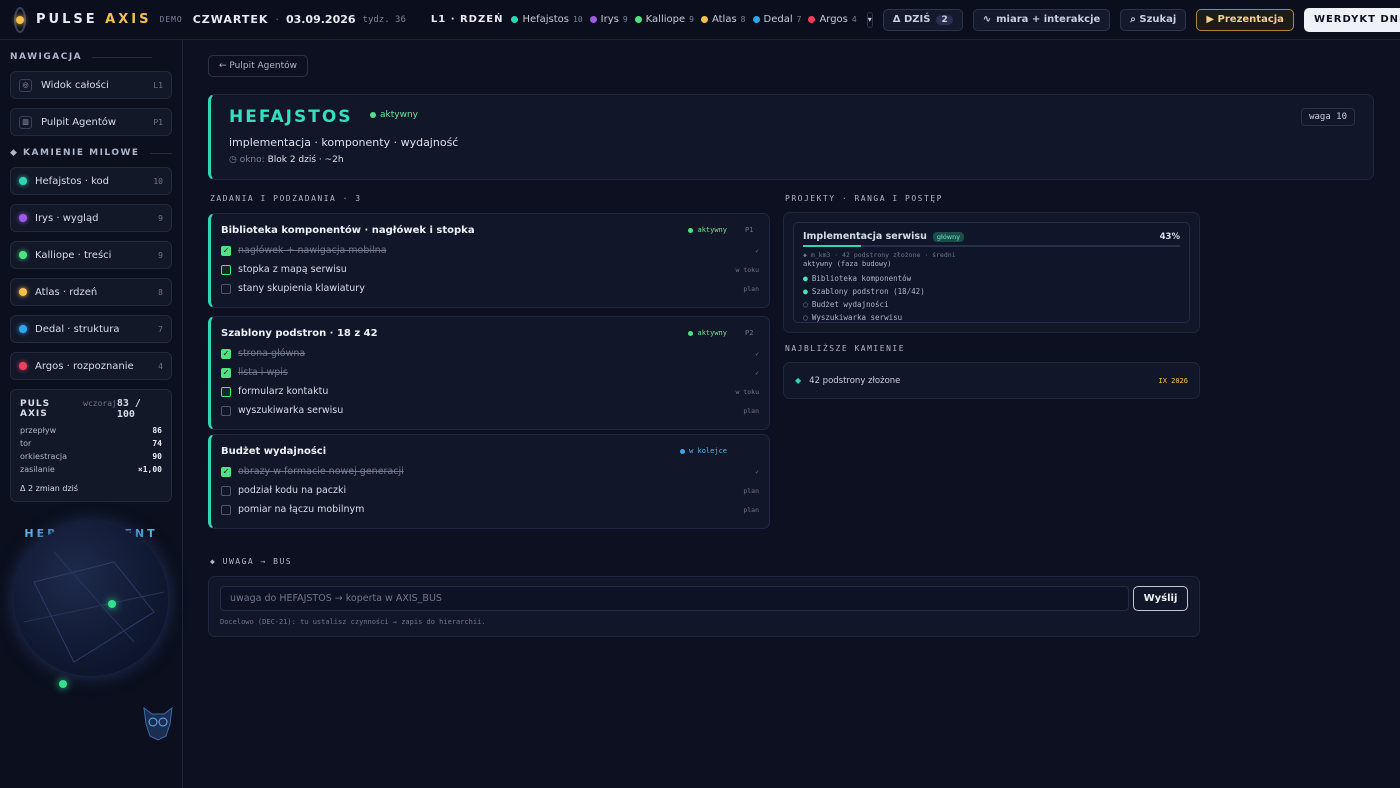 This screenshot has height=788, width=1400. What do you see at coordinates (1245, 19) in the screenshot?
I see `presentation-button: ▶ Prezentacja` at bounding box center [1245, 19].